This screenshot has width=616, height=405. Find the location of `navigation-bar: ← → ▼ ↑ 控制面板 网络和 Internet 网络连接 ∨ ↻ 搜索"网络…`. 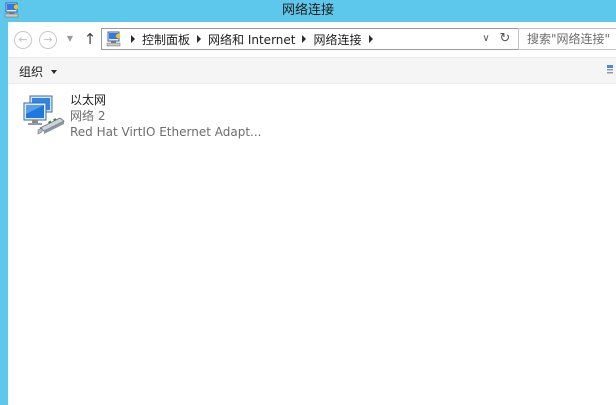

navigation-bar: ← → ▼ ↑ 控制面板 网络和 Internet 网络连接 ∨ ↻ 搜索"网络… is located at coordinates (312, 40).